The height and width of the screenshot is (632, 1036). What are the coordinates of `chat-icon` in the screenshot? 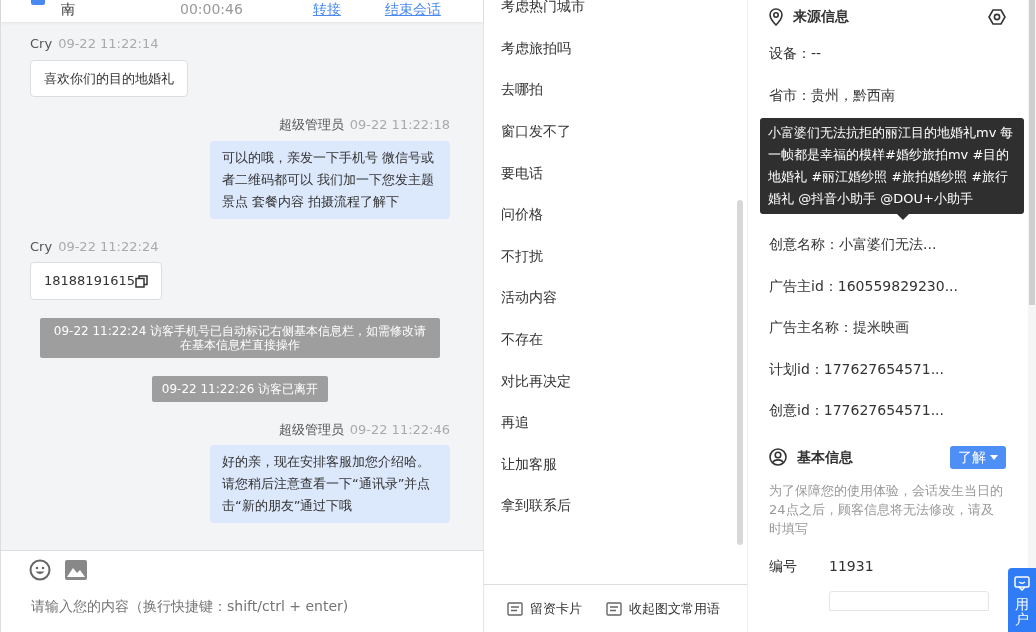 It's located at (1022, 583).